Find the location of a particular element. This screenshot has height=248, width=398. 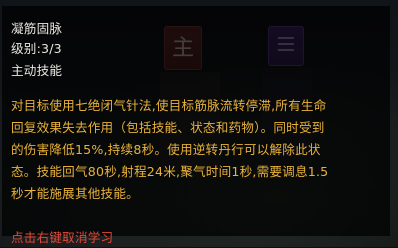

skill-level: 级别:3/3 is located at coordinates (36, 48).